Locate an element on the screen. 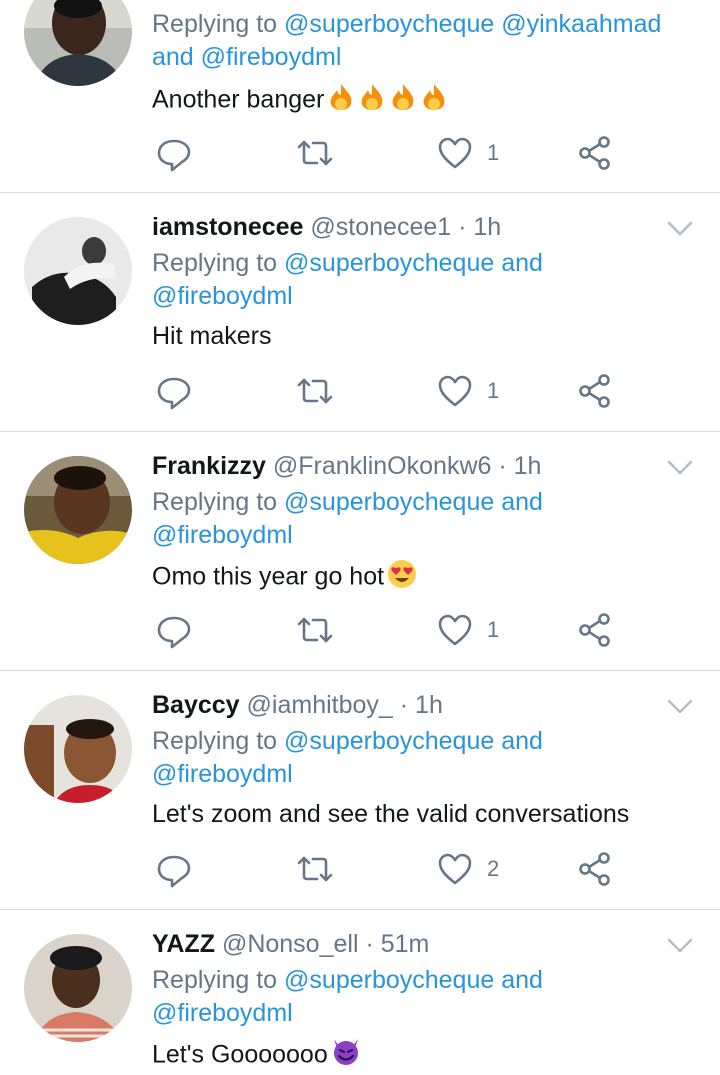 Image resolution: width=720 pixels, height=1075 pixels. tweet-header: Bayccy @iamhitboy_ · 1h is located at coordinates (297, 705).